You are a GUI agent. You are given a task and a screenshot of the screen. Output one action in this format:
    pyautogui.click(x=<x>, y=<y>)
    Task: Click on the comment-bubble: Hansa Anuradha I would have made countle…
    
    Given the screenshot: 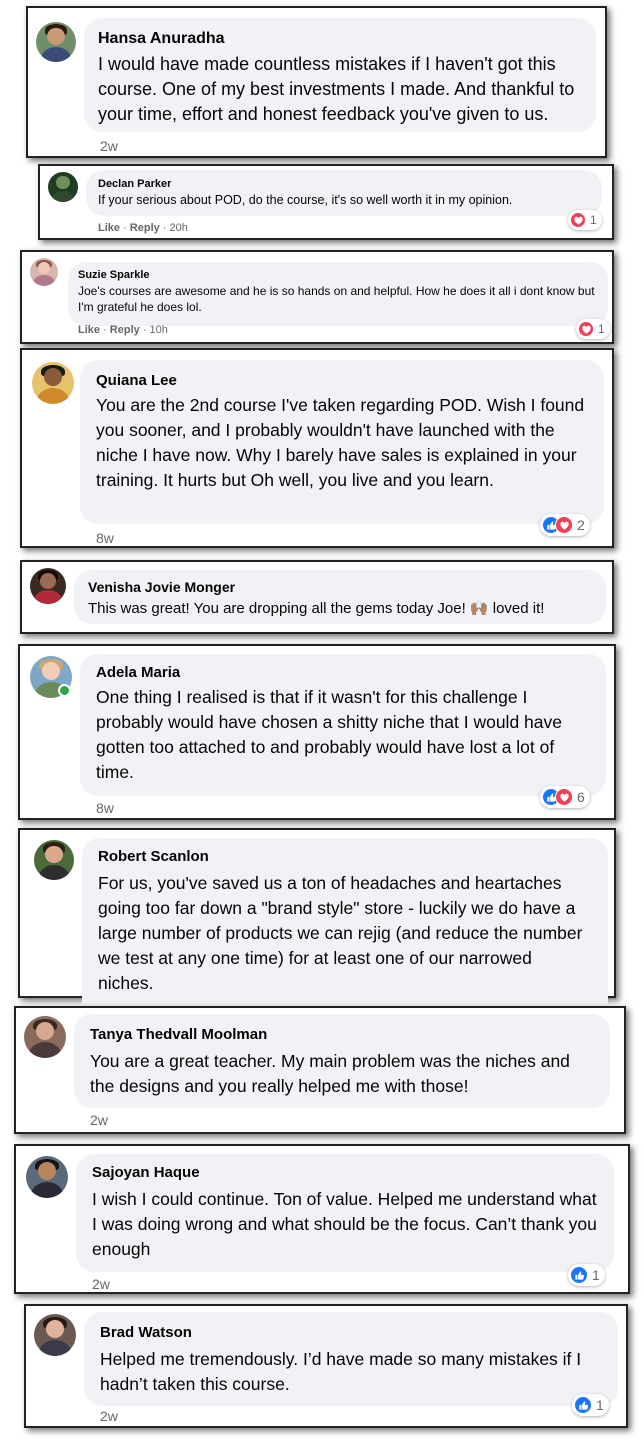 What is the action you would take?
    pyautogui.click(x=340, y=75)
    